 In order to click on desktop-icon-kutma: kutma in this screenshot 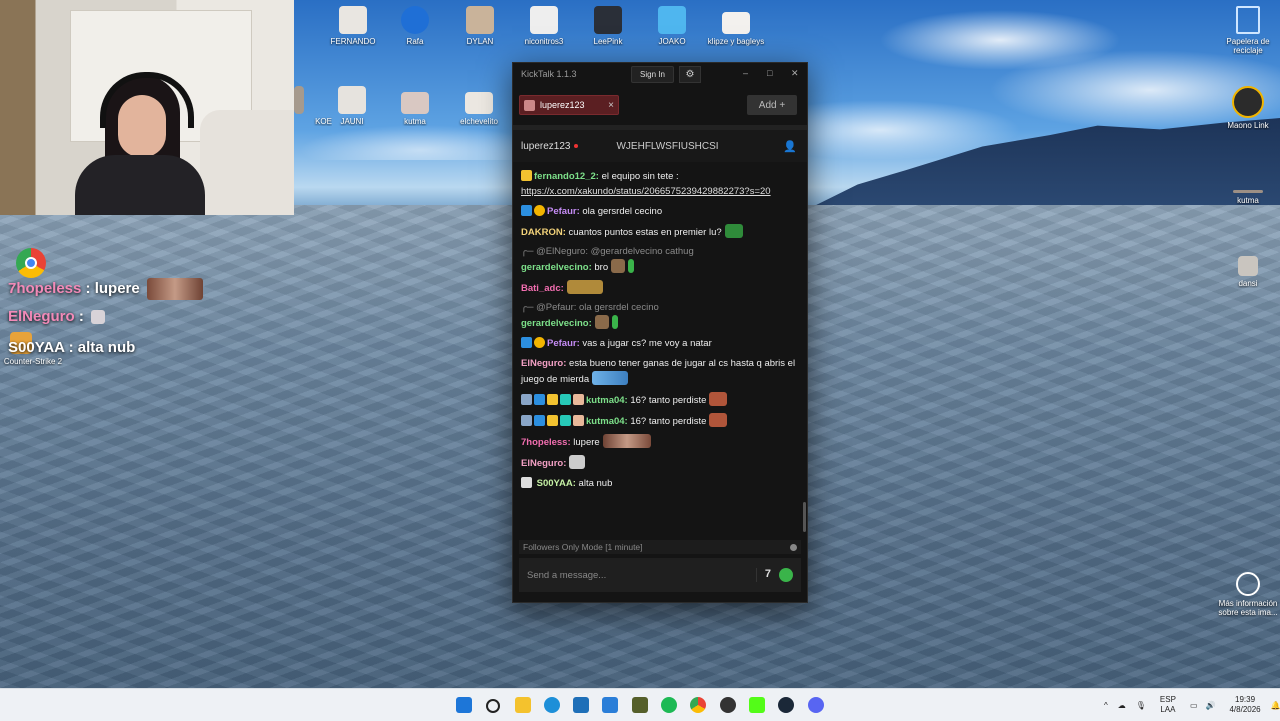, I will do `click(415, 109)`.